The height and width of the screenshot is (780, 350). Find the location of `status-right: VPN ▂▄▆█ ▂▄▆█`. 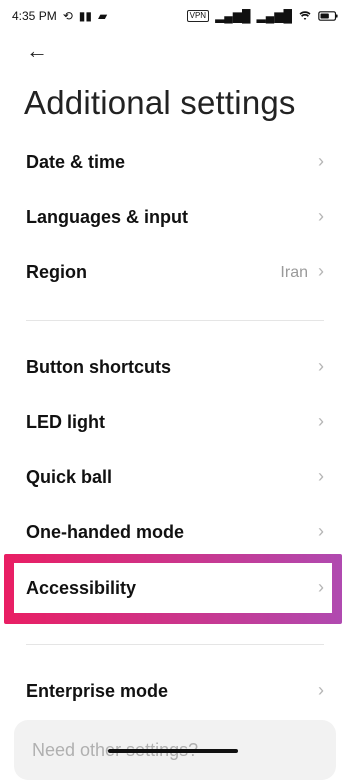

status-right: VPN ▂▄▆█ ▂▄▆█ is located at coordinates (262, 16).